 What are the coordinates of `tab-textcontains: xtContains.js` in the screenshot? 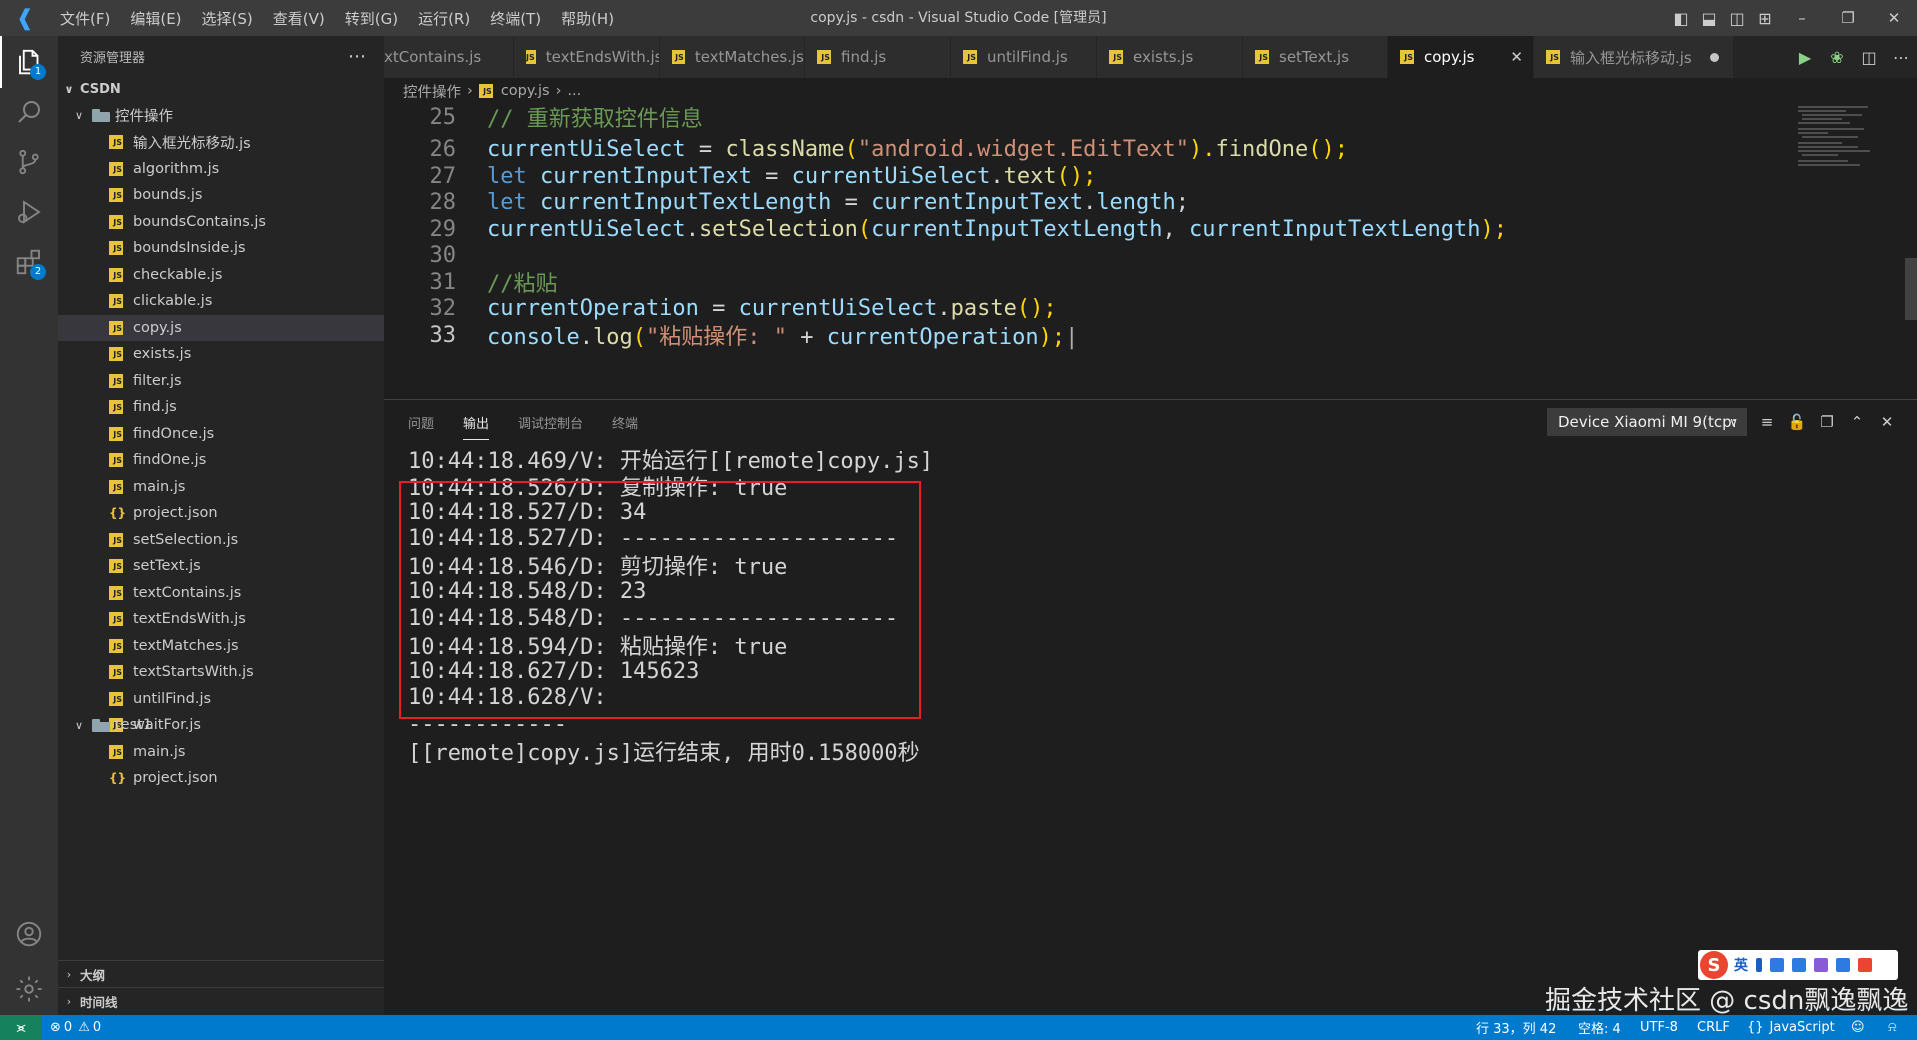 It's located at (449, 57).